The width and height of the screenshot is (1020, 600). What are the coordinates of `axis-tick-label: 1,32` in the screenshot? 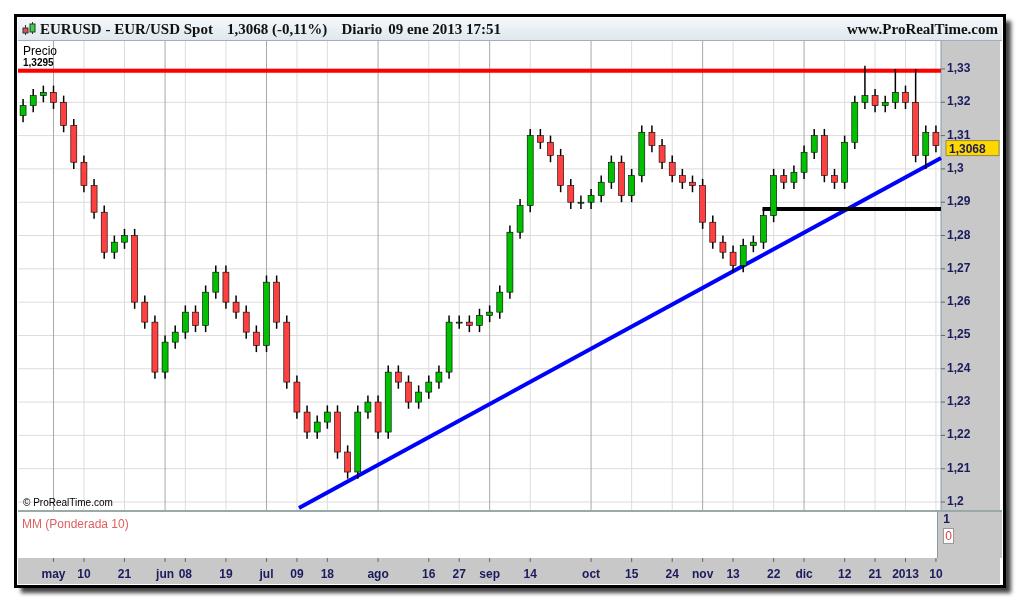 It's located at (955, 101).